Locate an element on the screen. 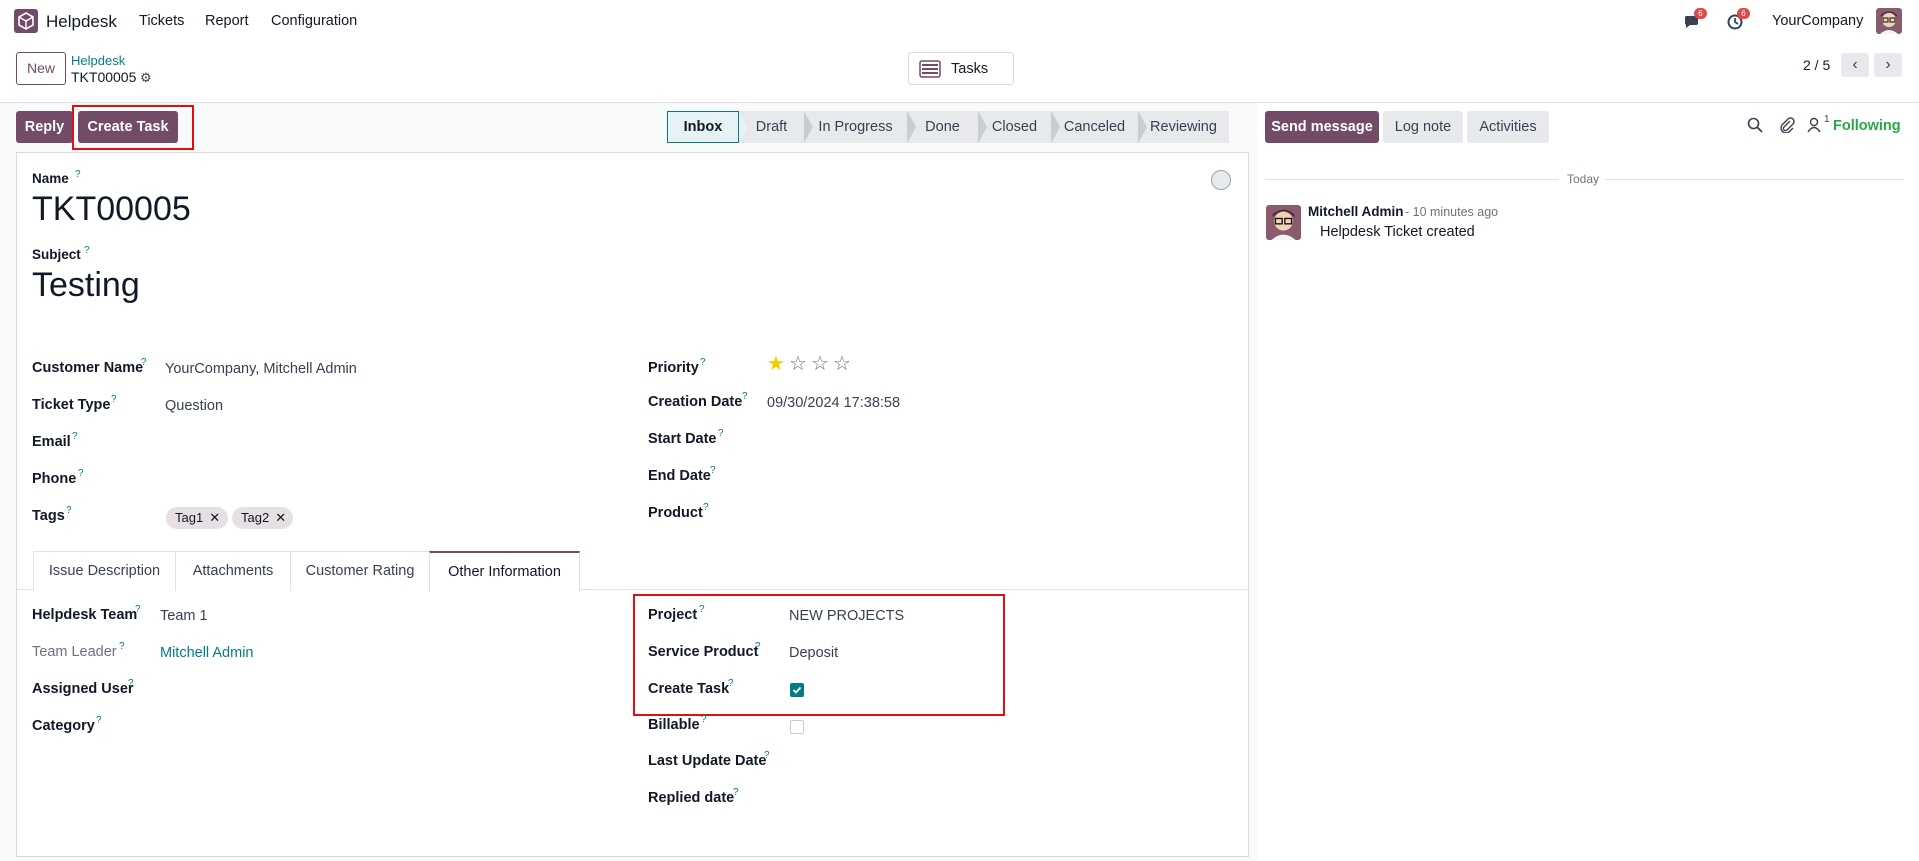 The image size is (1919, 861). phone-label: Phone is located at coordinates (54, 479).